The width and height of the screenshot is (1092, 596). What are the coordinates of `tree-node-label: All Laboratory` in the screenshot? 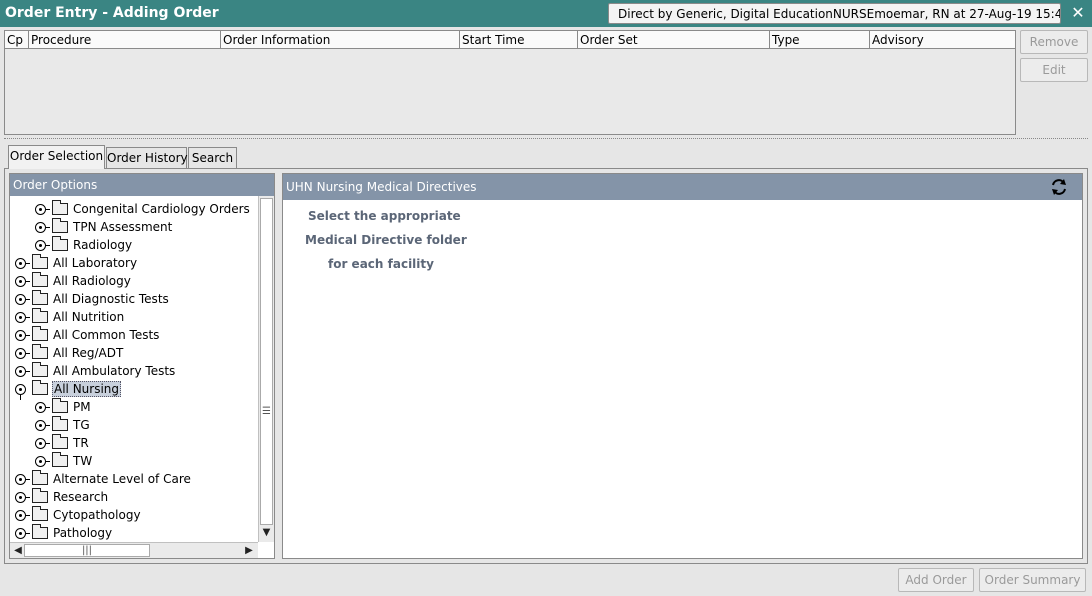 It's located at (95, 263).